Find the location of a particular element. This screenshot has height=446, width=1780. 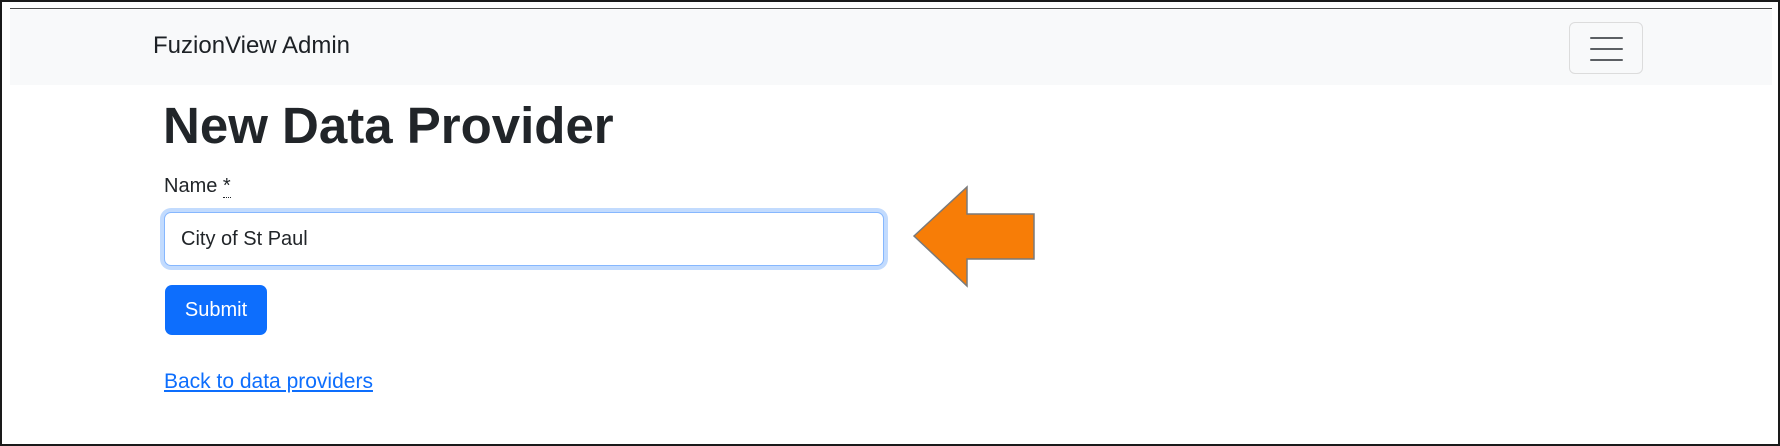

navbar-brand: FuzionView Admin is located at coordinates (251, 46).